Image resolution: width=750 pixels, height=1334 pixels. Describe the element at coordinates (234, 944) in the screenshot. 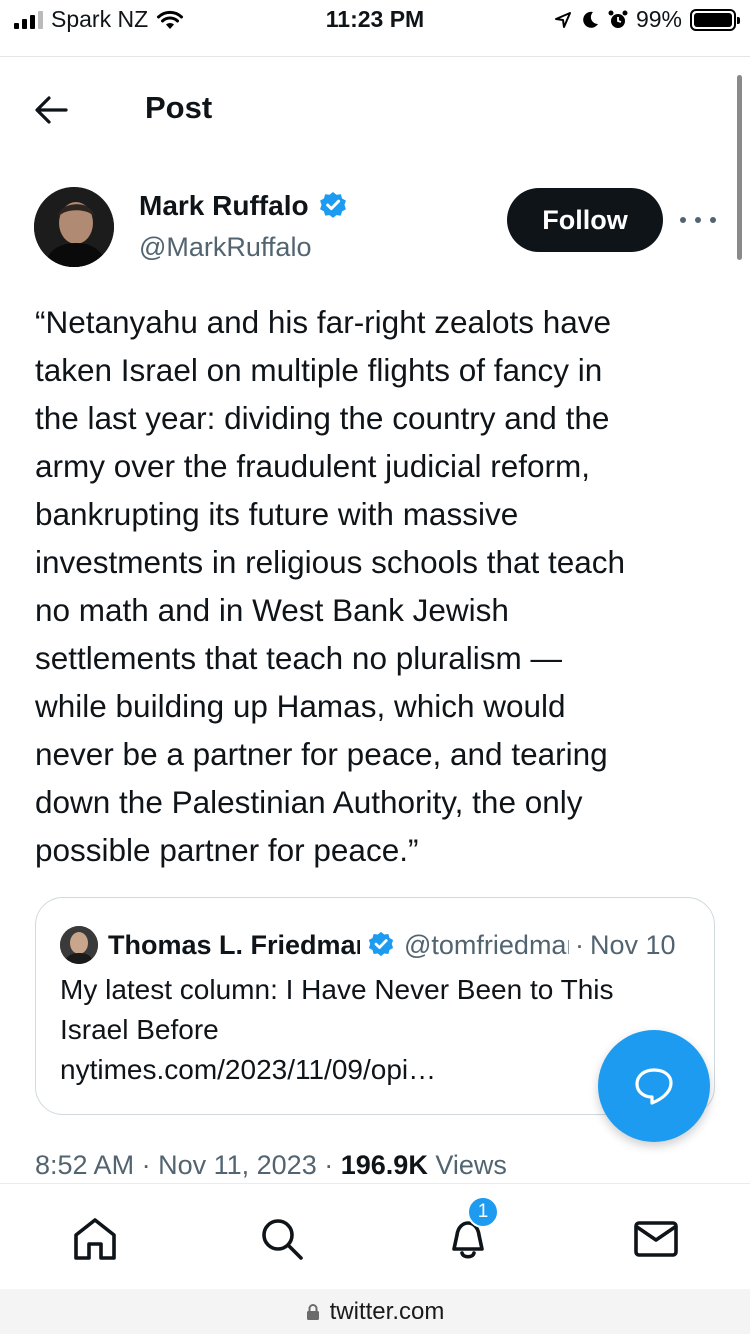

I see `quoted-author-name: Thomas L. Friedman` at that location.